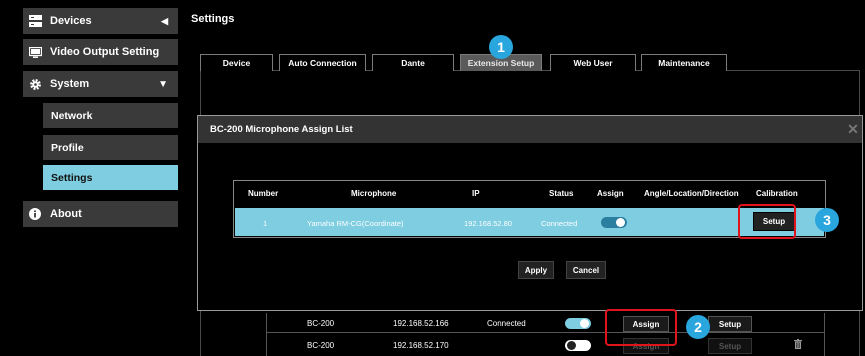 Image resolution: width=865 pixels, height=356 pixels. Describe the element at coordinates (691, 193) in the screenshot. I see `column-header-angle: Angle/Location/Direction` at that location.